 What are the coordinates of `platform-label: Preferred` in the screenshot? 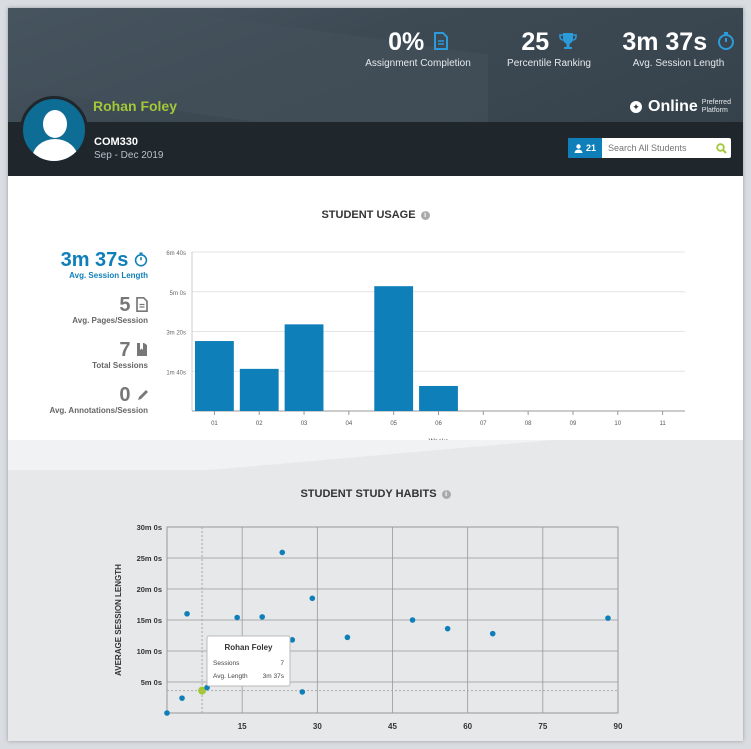 It's located at (716, 102).